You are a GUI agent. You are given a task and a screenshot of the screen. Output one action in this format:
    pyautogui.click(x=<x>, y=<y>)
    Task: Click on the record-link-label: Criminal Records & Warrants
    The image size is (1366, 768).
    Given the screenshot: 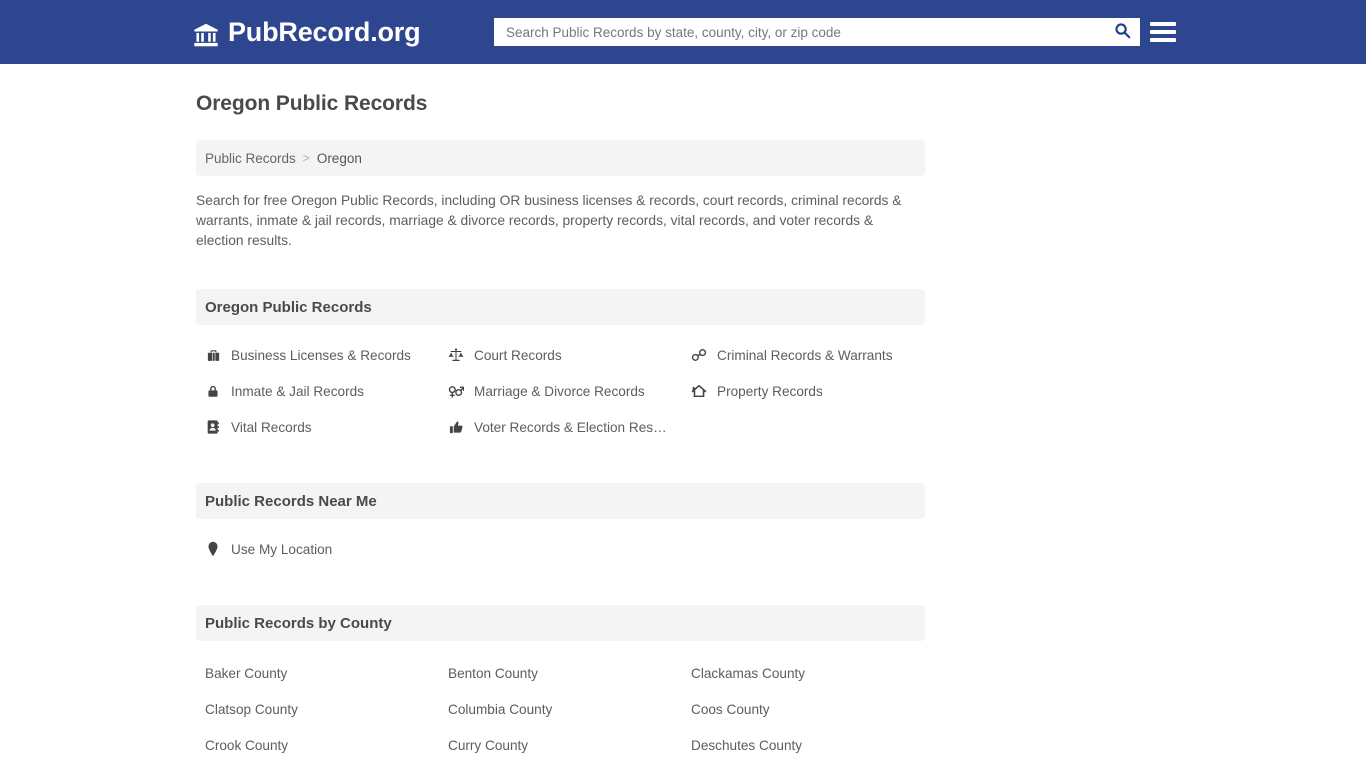 What is the action you would take?
    pyautogui.click(x=805, y=355)
    